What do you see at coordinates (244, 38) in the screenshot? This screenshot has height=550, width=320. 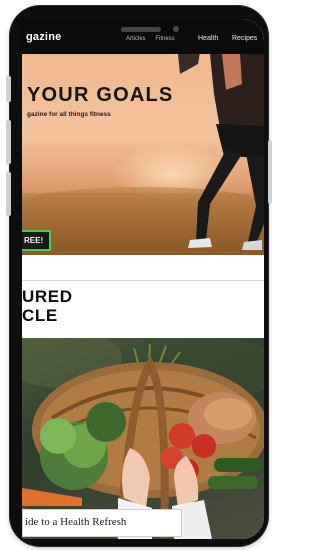 I see `nav-item-recipes: Recipes` at bounding box center [244, 38].